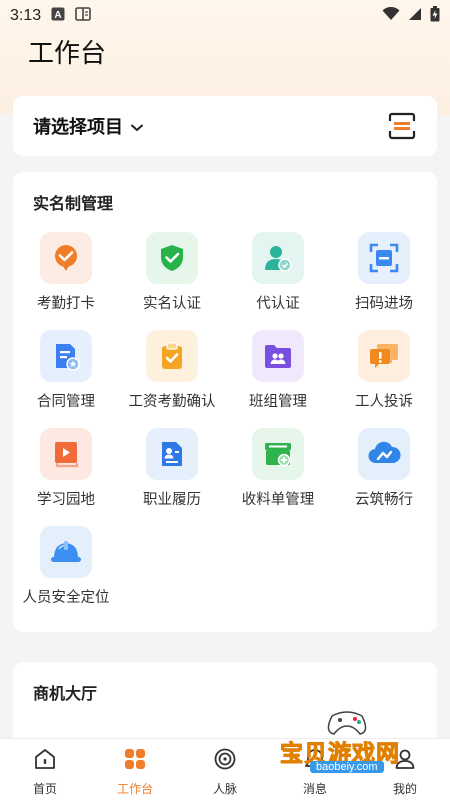  What do you see at coordinates (66, 258) in the screenshot?
I see `attendance-check-icon` at bounding box center [66, 258].